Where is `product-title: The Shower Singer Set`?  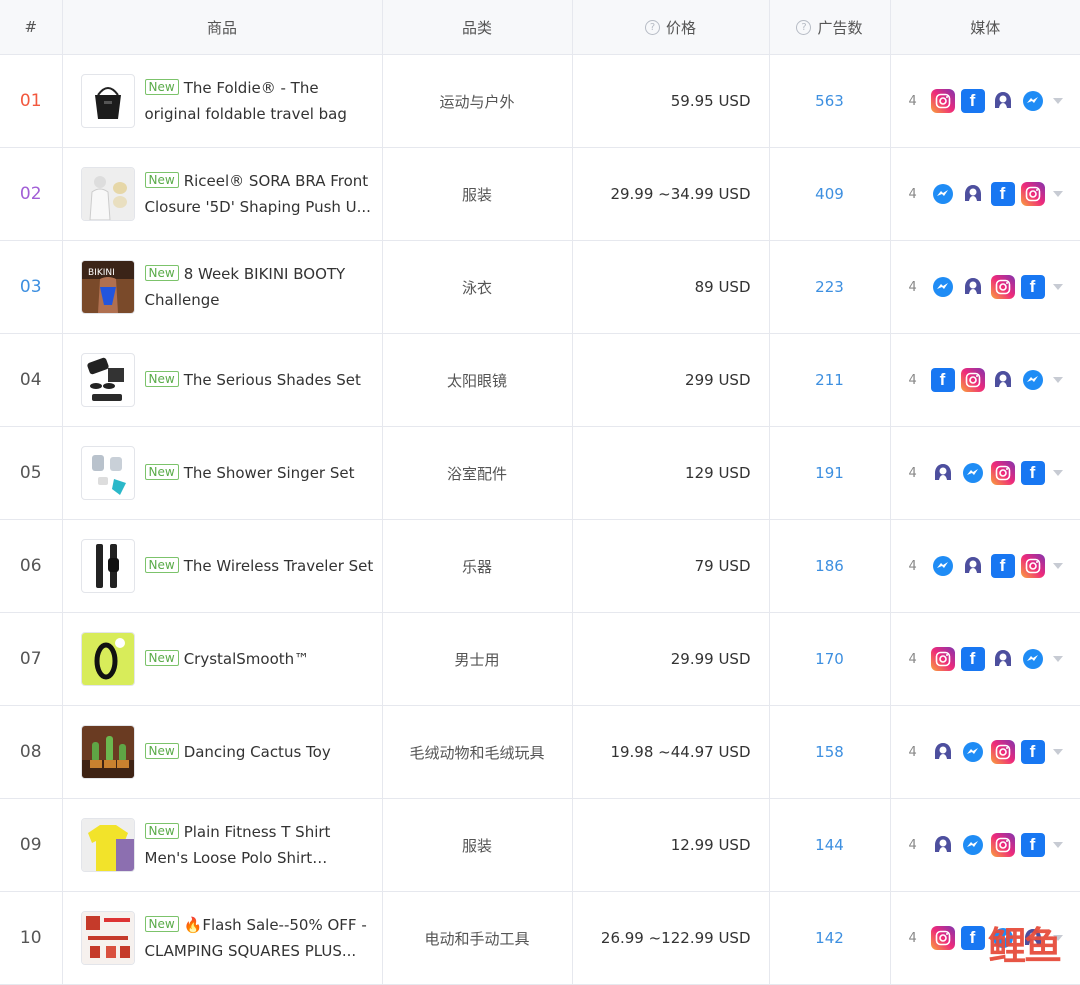
product-title: The Shower Singer Set is located at coordinates (269, 473).